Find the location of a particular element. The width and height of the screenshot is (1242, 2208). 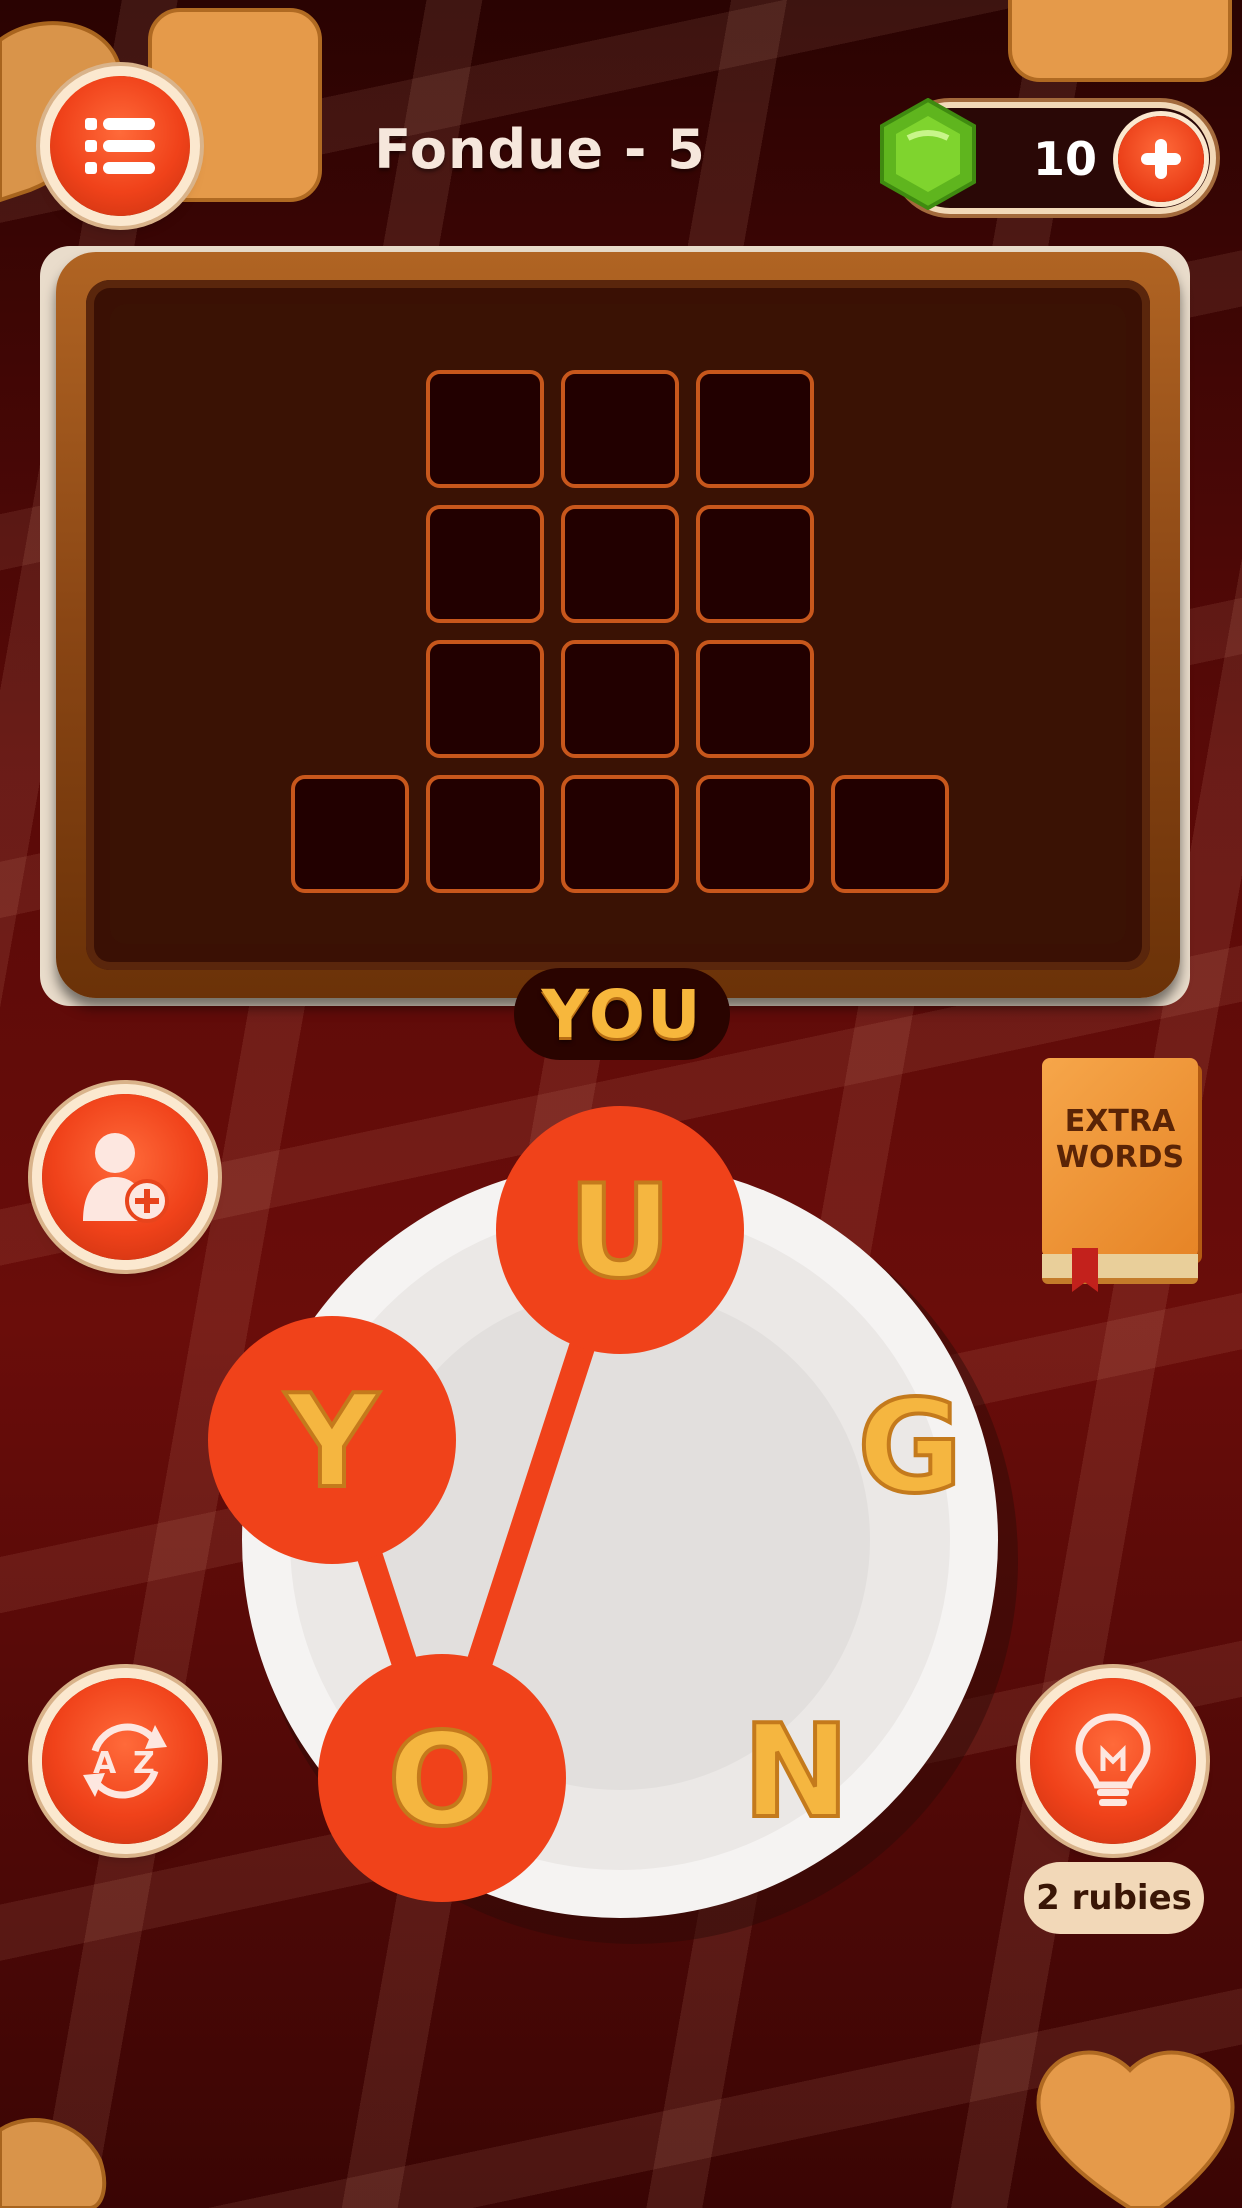

letter-tile-u: U is located at coordinates (620, 1230).